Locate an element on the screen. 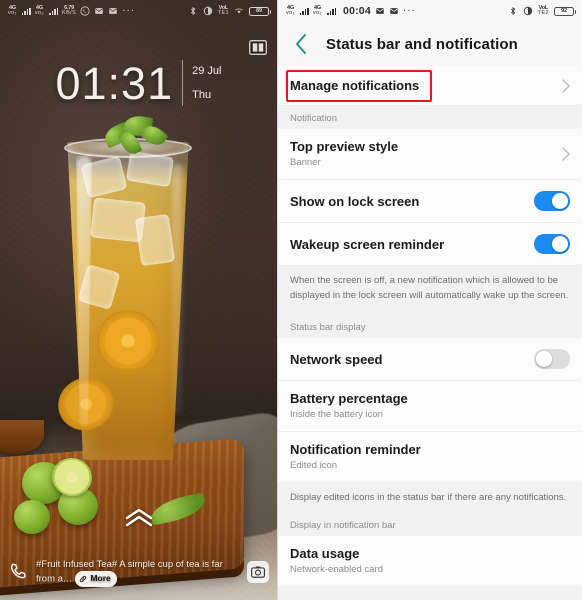  row-title: Wakeup screen reminder is located at coordinates (367, 244).